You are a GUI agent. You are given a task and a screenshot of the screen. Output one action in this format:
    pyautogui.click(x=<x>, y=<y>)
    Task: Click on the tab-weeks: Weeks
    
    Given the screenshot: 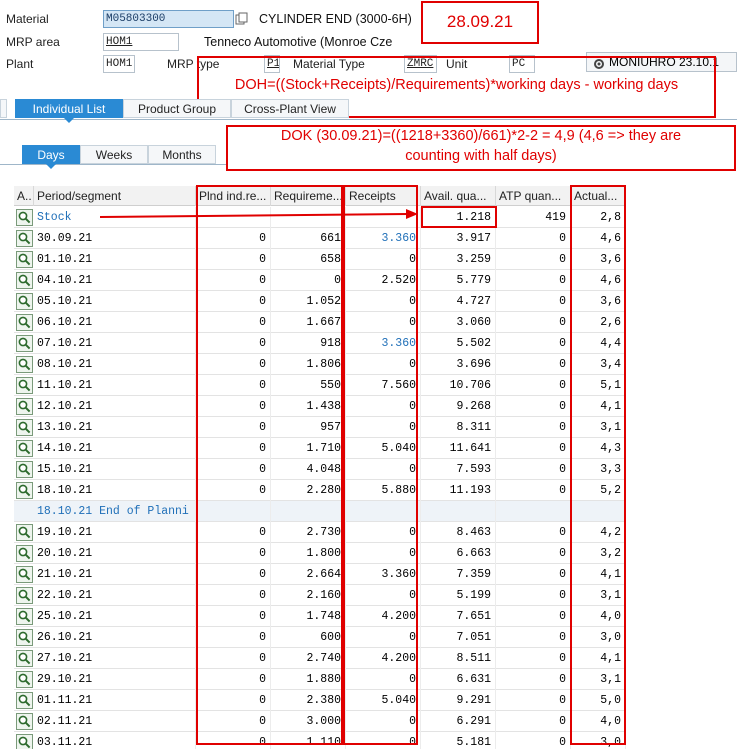 What is the action you would take?
    pyautogui.click(x=114, y=154)
    